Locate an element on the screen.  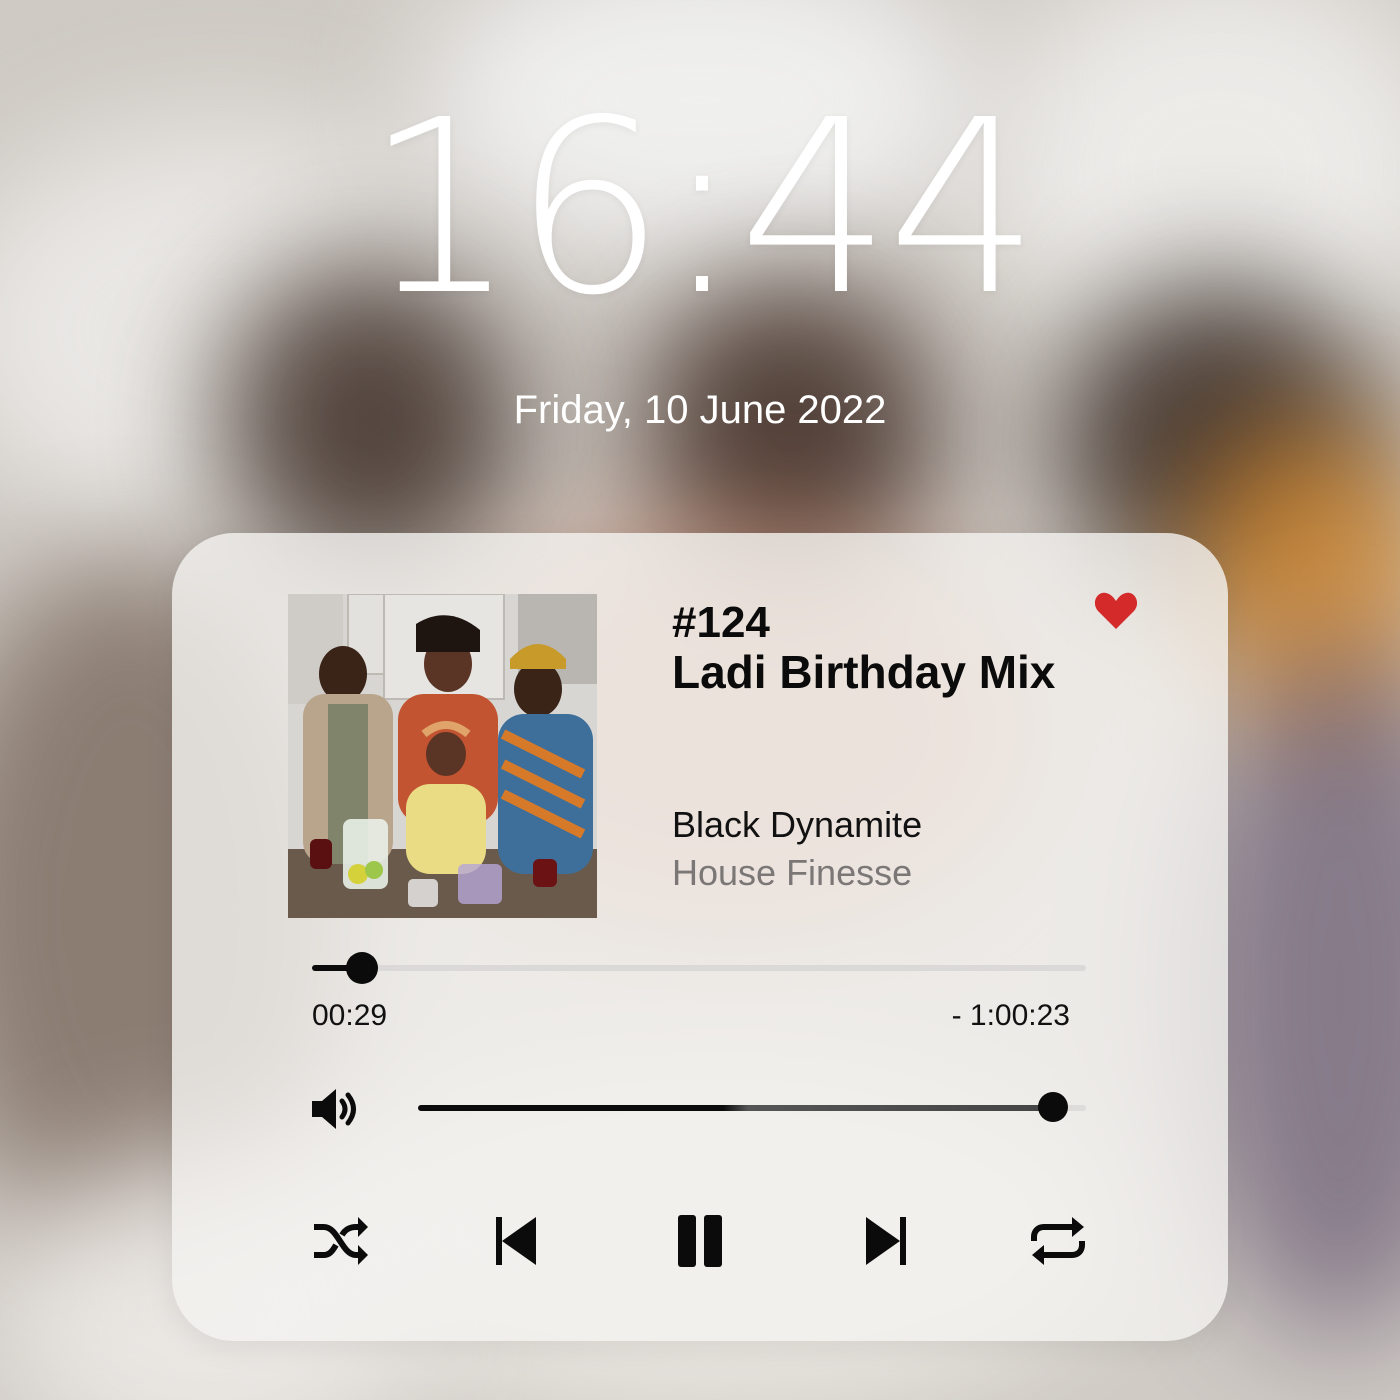
playback-progress-bar is located at coordinates (699, 968).